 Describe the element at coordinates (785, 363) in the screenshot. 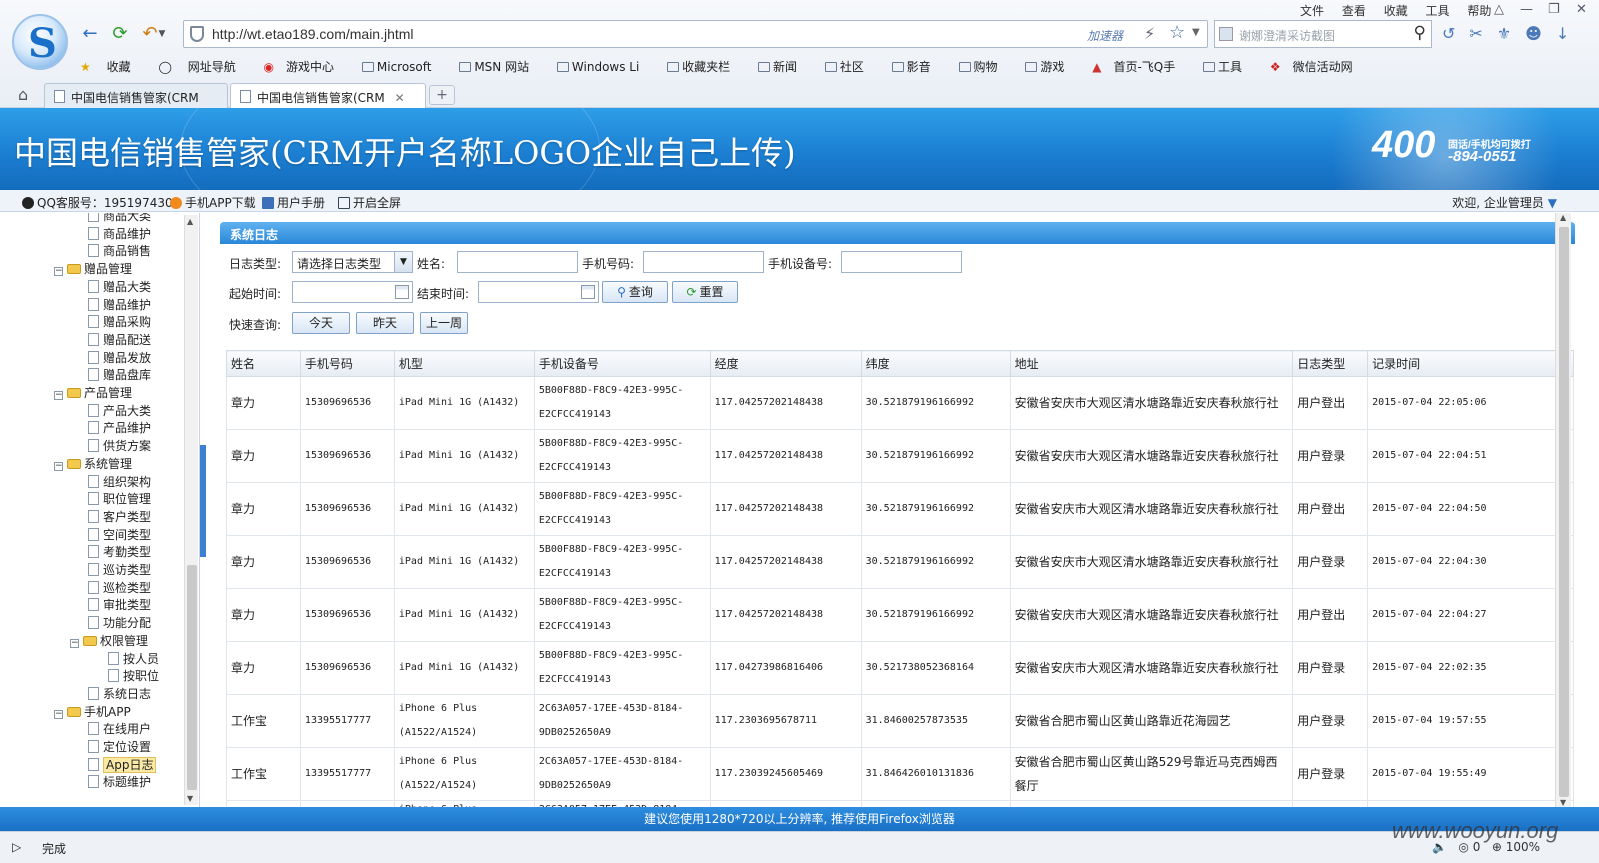

I see `col-header-longitude: 经度` at that location.